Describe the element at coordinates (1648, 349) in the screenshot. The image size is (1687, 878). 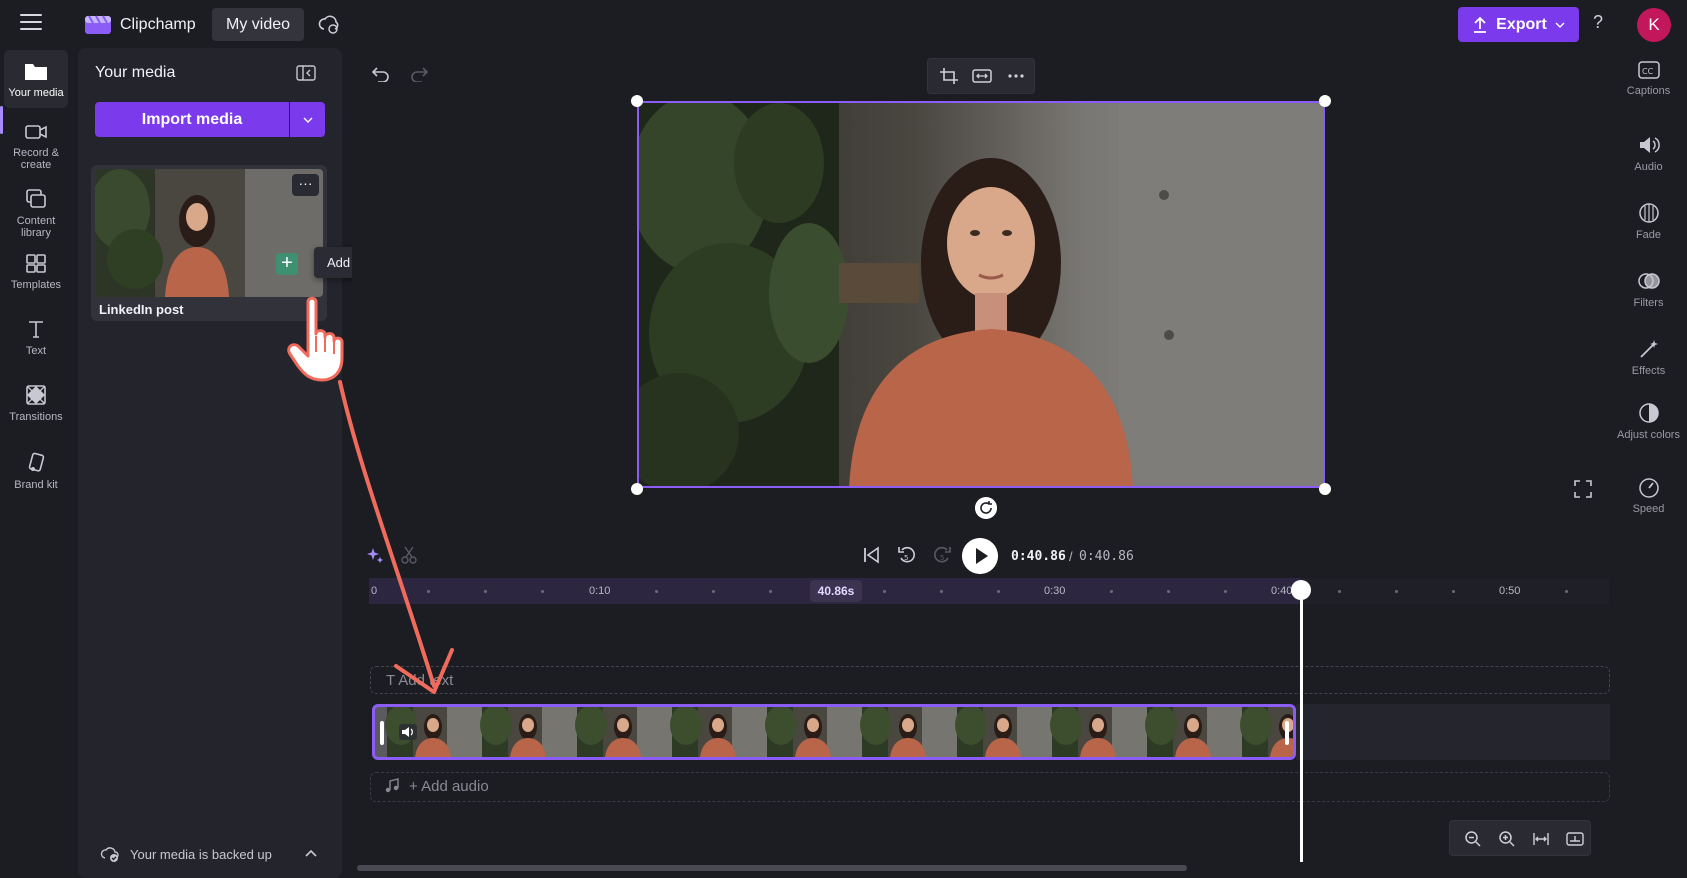
I see `effects-icon` at that location.